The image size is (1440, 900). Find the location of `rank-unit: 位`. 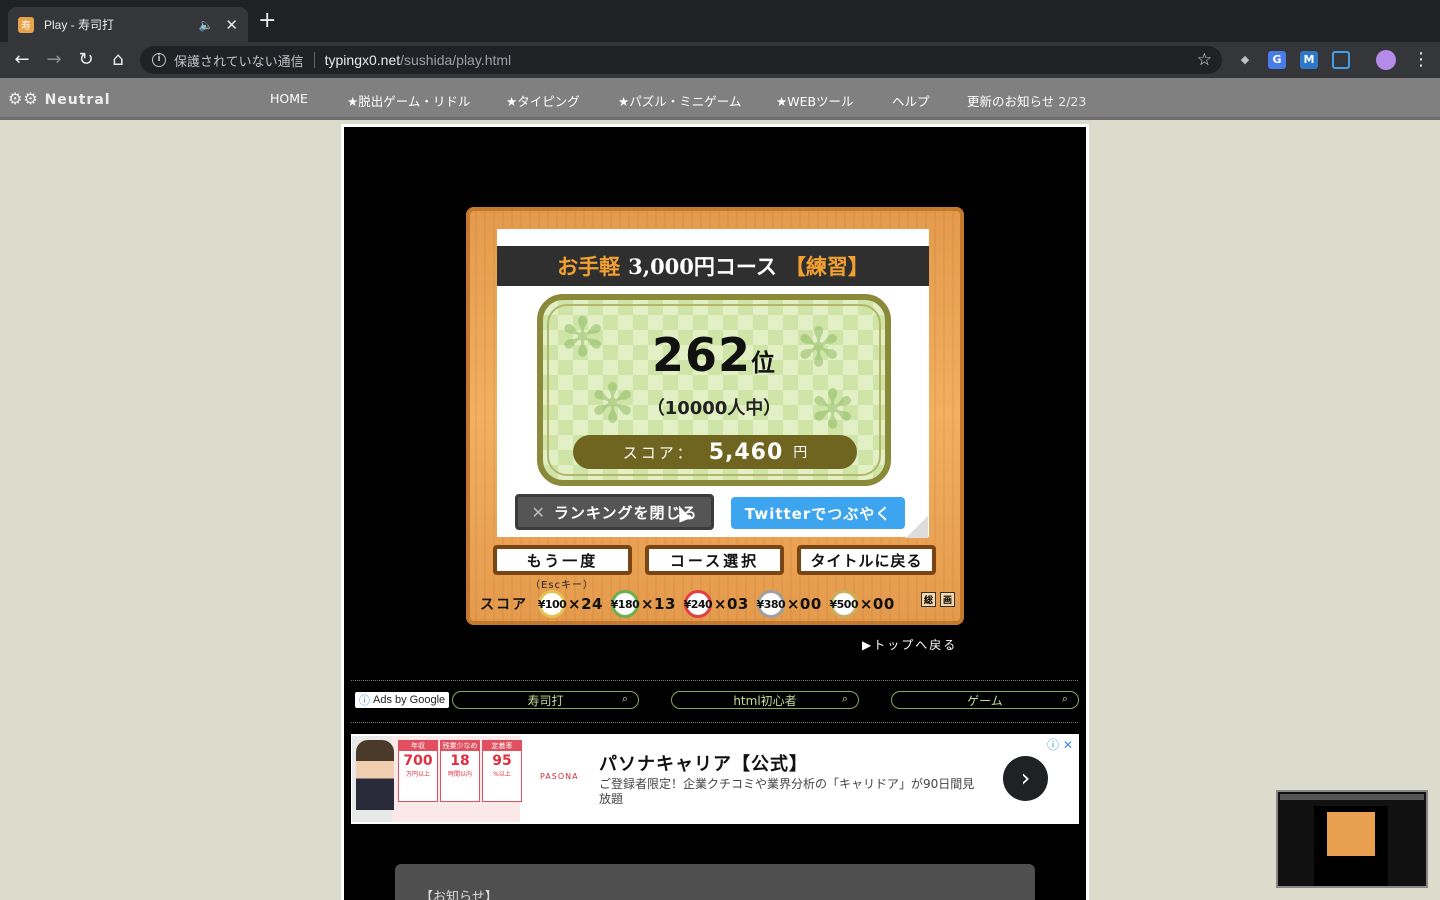

rank-unit: 位 is located at coordinates (764, 363).